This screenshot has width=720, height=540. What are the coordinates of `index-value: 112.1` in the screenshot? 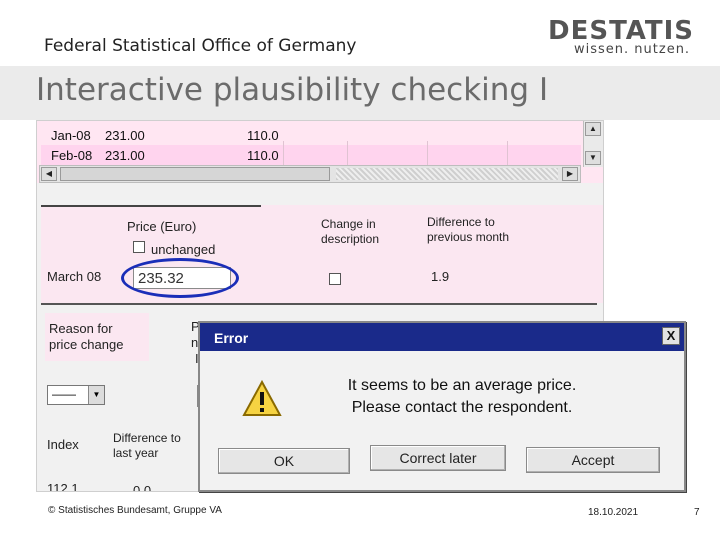 It's located at (63, 486).